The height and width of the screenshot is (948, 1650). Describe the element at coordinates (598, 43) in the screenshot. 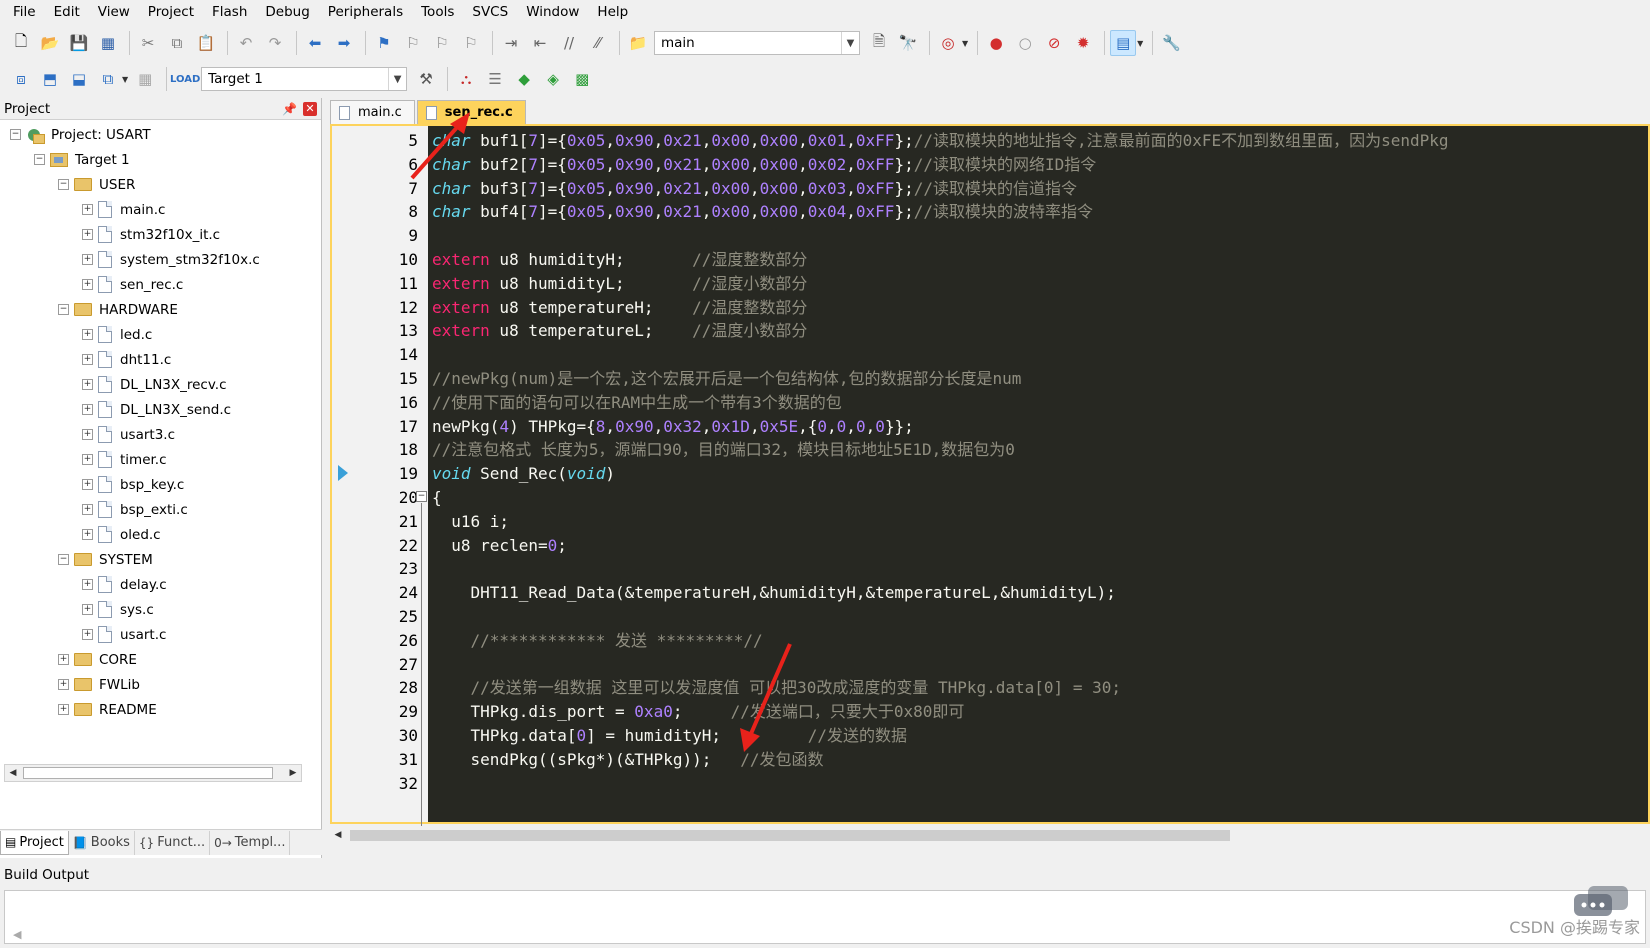

I see `uncomment-icon: ⁄⁄` at that location.